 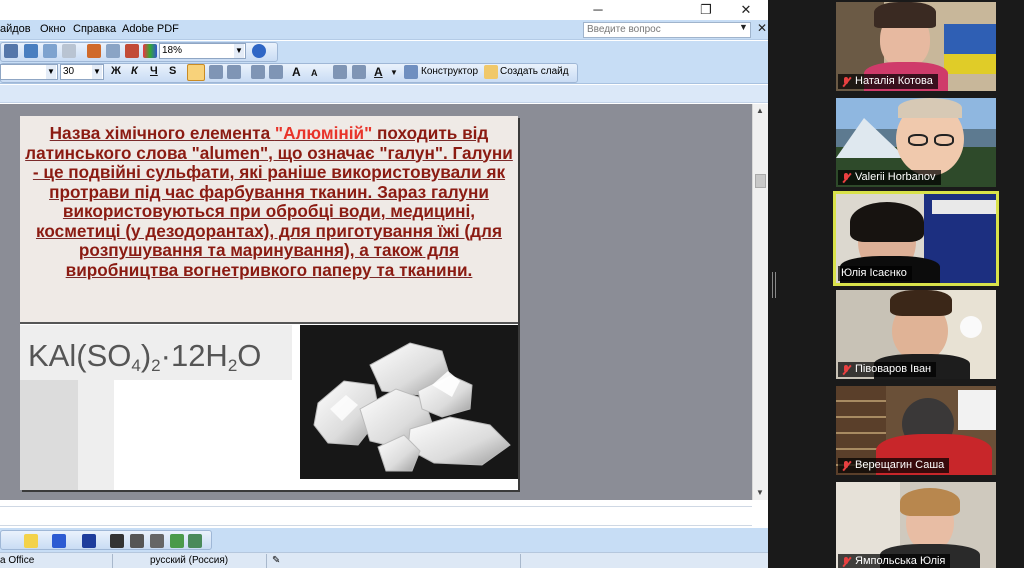 I want to click on document-close-icon: ✕, so click(x=762, y=28).